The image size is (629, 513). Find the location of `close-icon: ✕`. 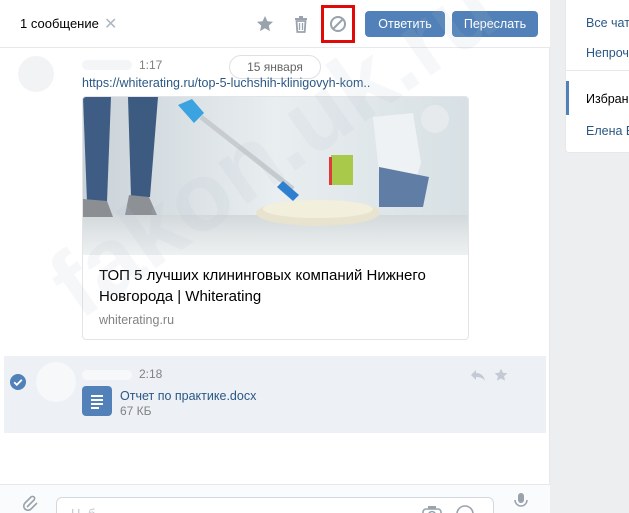

close-icon: ✕ is located at coordinates (110, 24).